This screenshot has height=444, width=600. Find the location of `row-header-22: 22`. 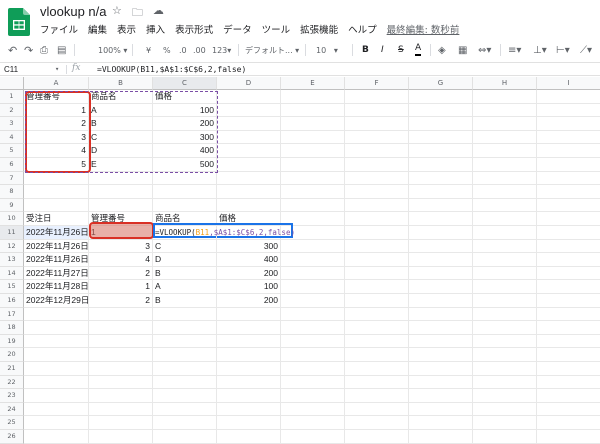

row-header-22: 22 is located at coordinates (12, 382).